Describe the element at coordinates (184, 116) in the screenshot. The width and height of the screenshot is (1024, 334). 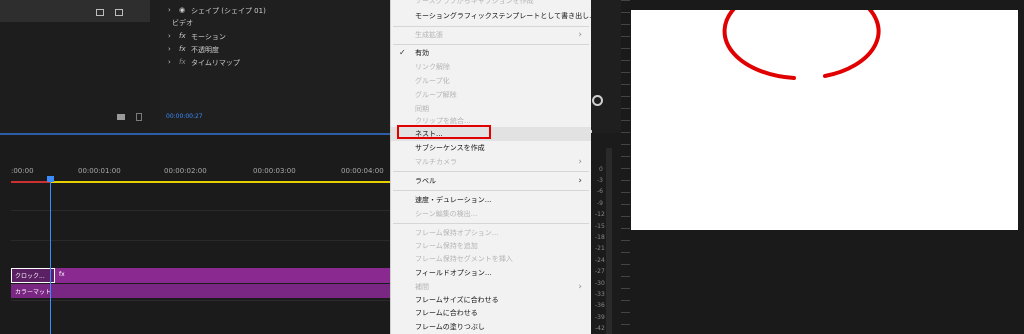
I see `effect-controls-timecode: 00:00:00:27` at that location.